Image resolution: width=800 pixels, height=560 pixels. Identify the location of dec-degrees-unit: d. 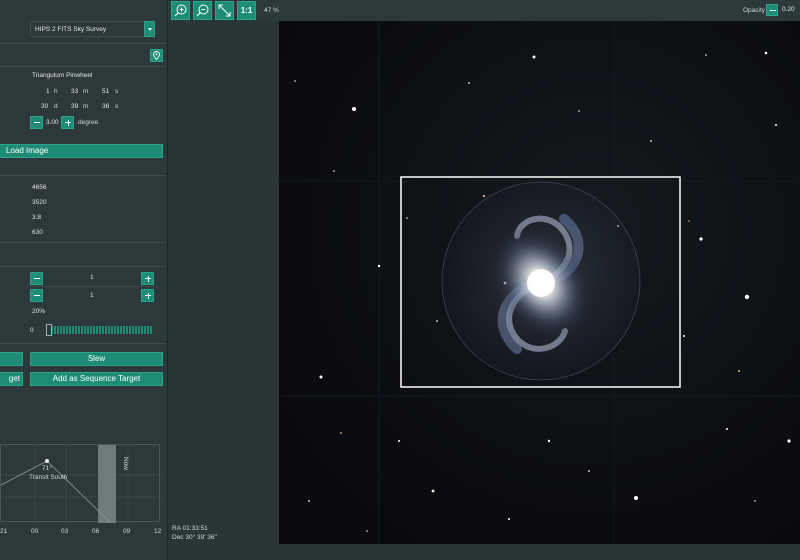
(56, 106).